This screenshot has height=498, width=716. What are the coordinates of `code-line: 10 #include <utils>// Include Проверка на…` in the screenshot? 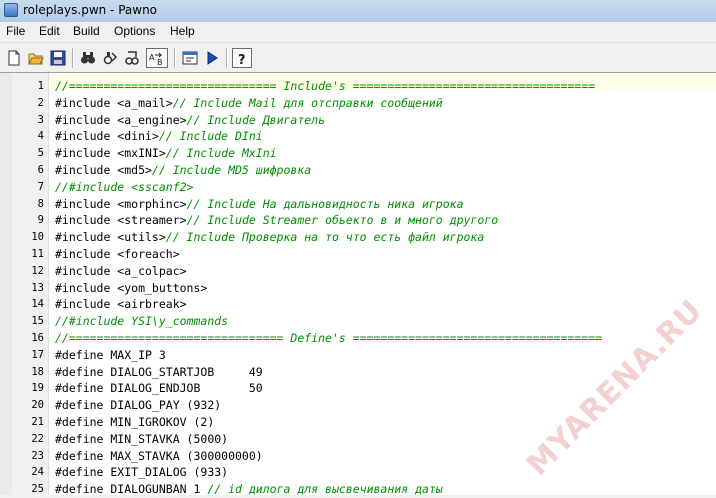 It's located at (358, 237).